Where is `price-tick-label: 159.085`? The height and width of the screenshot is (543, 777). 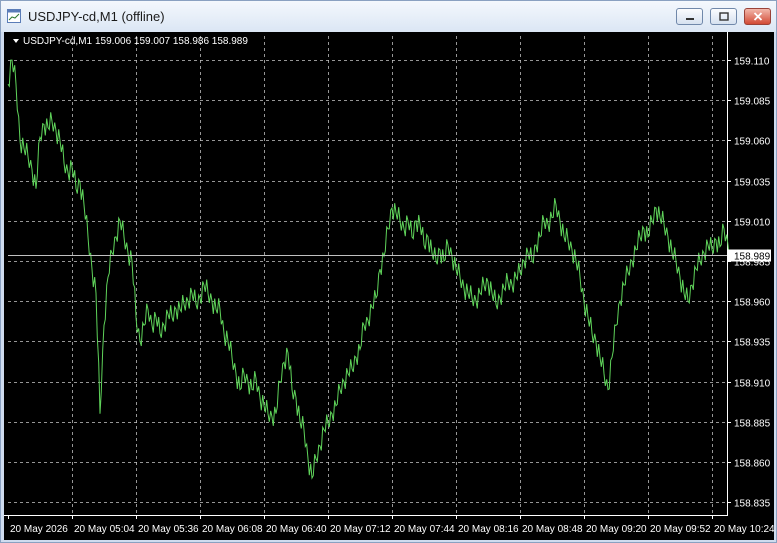
price-tick-label: 159.085 is located at coordinates (752, 102).